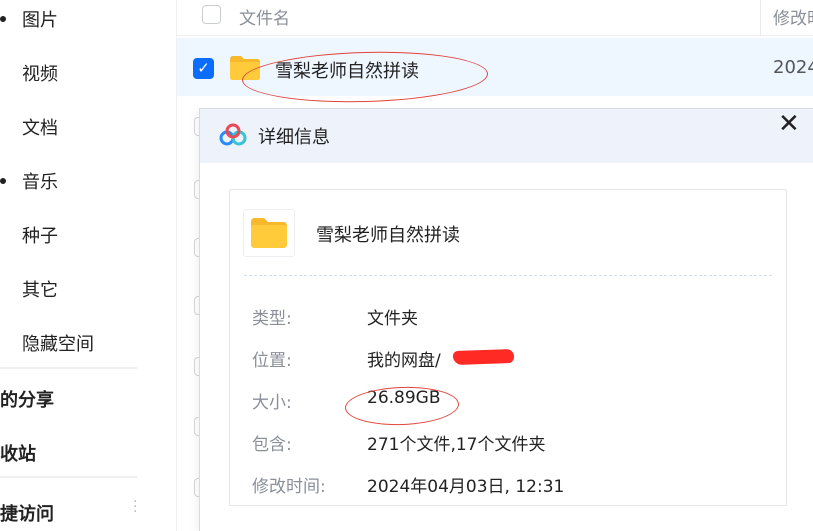 This screenshot has width=813, height=531. What do you see at coordinates (272, 361) in the screenshot?
I see `info-label-location: 位置:` at bounding box center [272, 361].